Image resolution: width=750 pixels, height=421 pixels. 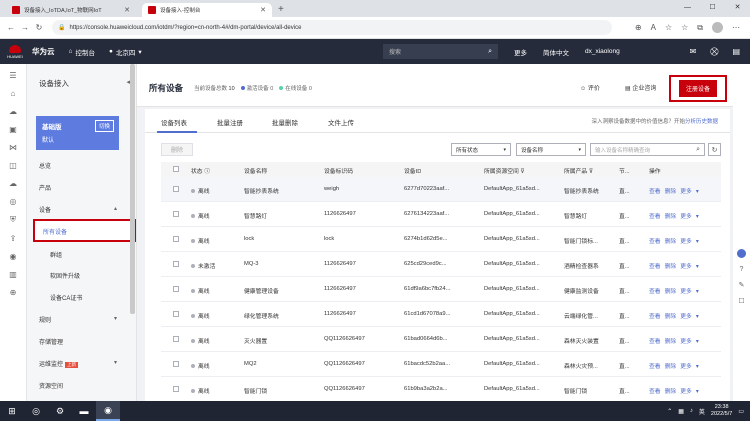 I want to click on maximize-icon: ☐, so click(x=712, y=7).